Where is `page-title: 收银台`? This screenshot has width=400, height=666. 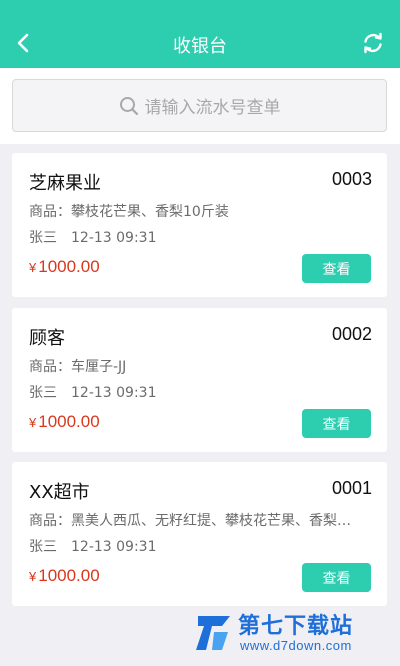
page-title: 收银台 is located at coordinates (200, 46).